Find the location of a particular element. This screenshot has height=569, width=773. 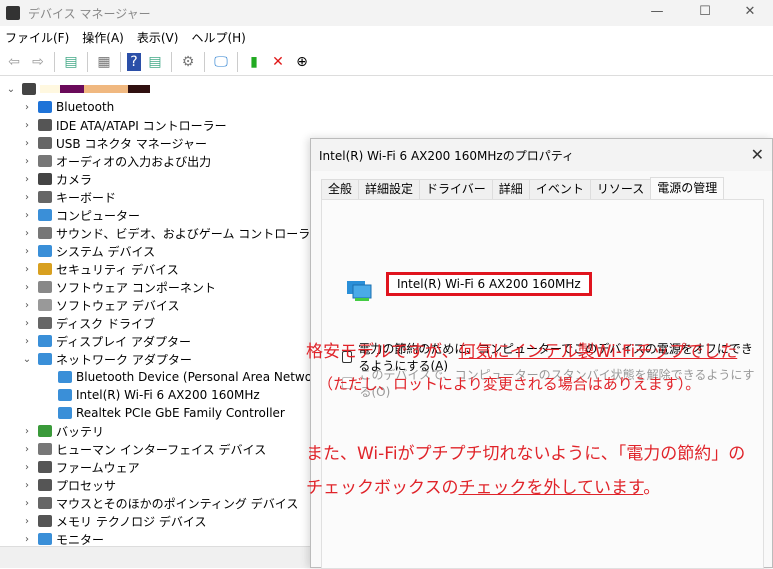

tree-item: › サウンド、ビデオ、およびゲーム コントローラー is located at coordinates (171, 233).